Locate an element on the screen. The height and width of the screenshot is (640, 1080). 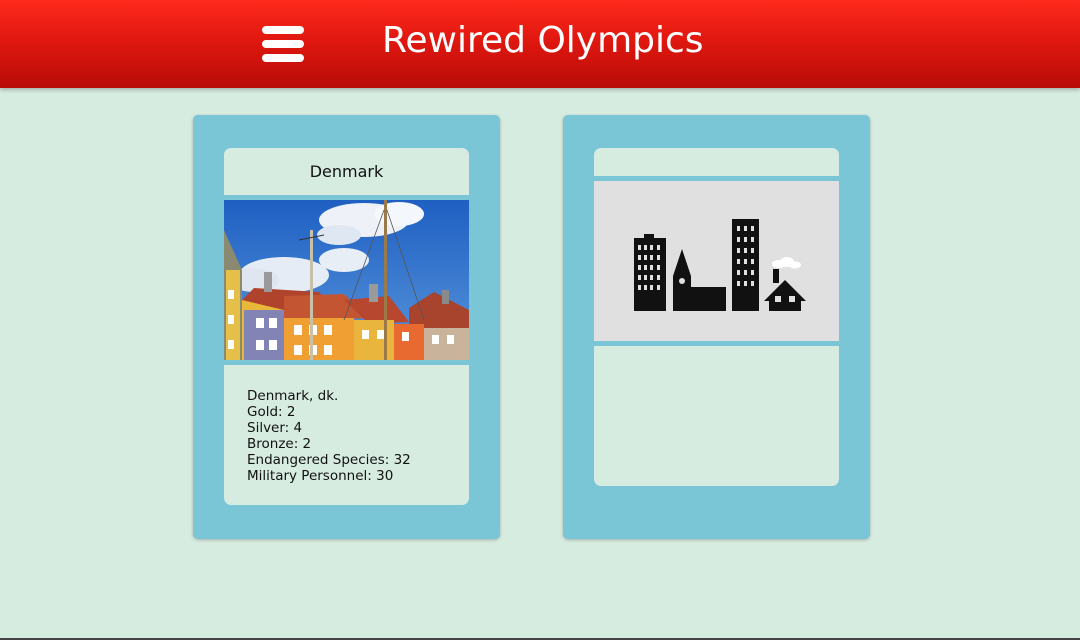
stat-endangered-species: Endangered Species: 32 is located at coordinates (352, 460).